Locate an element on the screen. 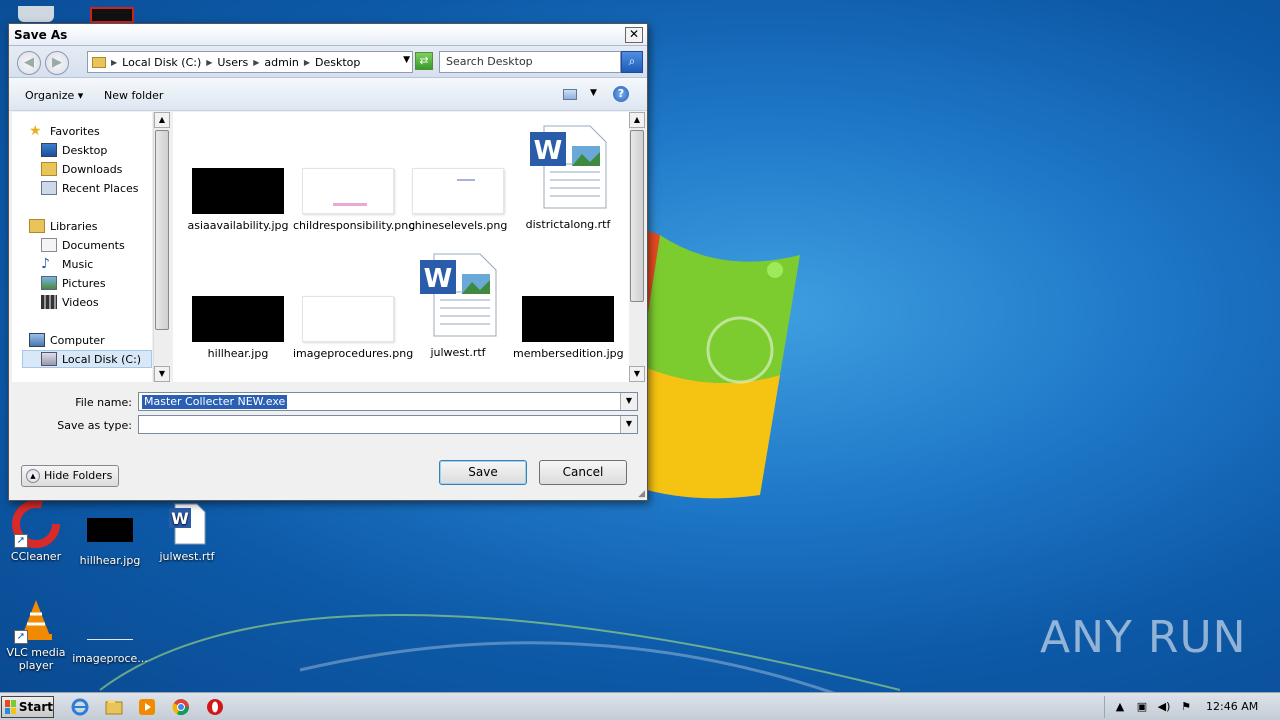 This screenshot has height=720, width=1280. file-name-value: Master Collecter NEW.exe is located at coordinates (215, 402).